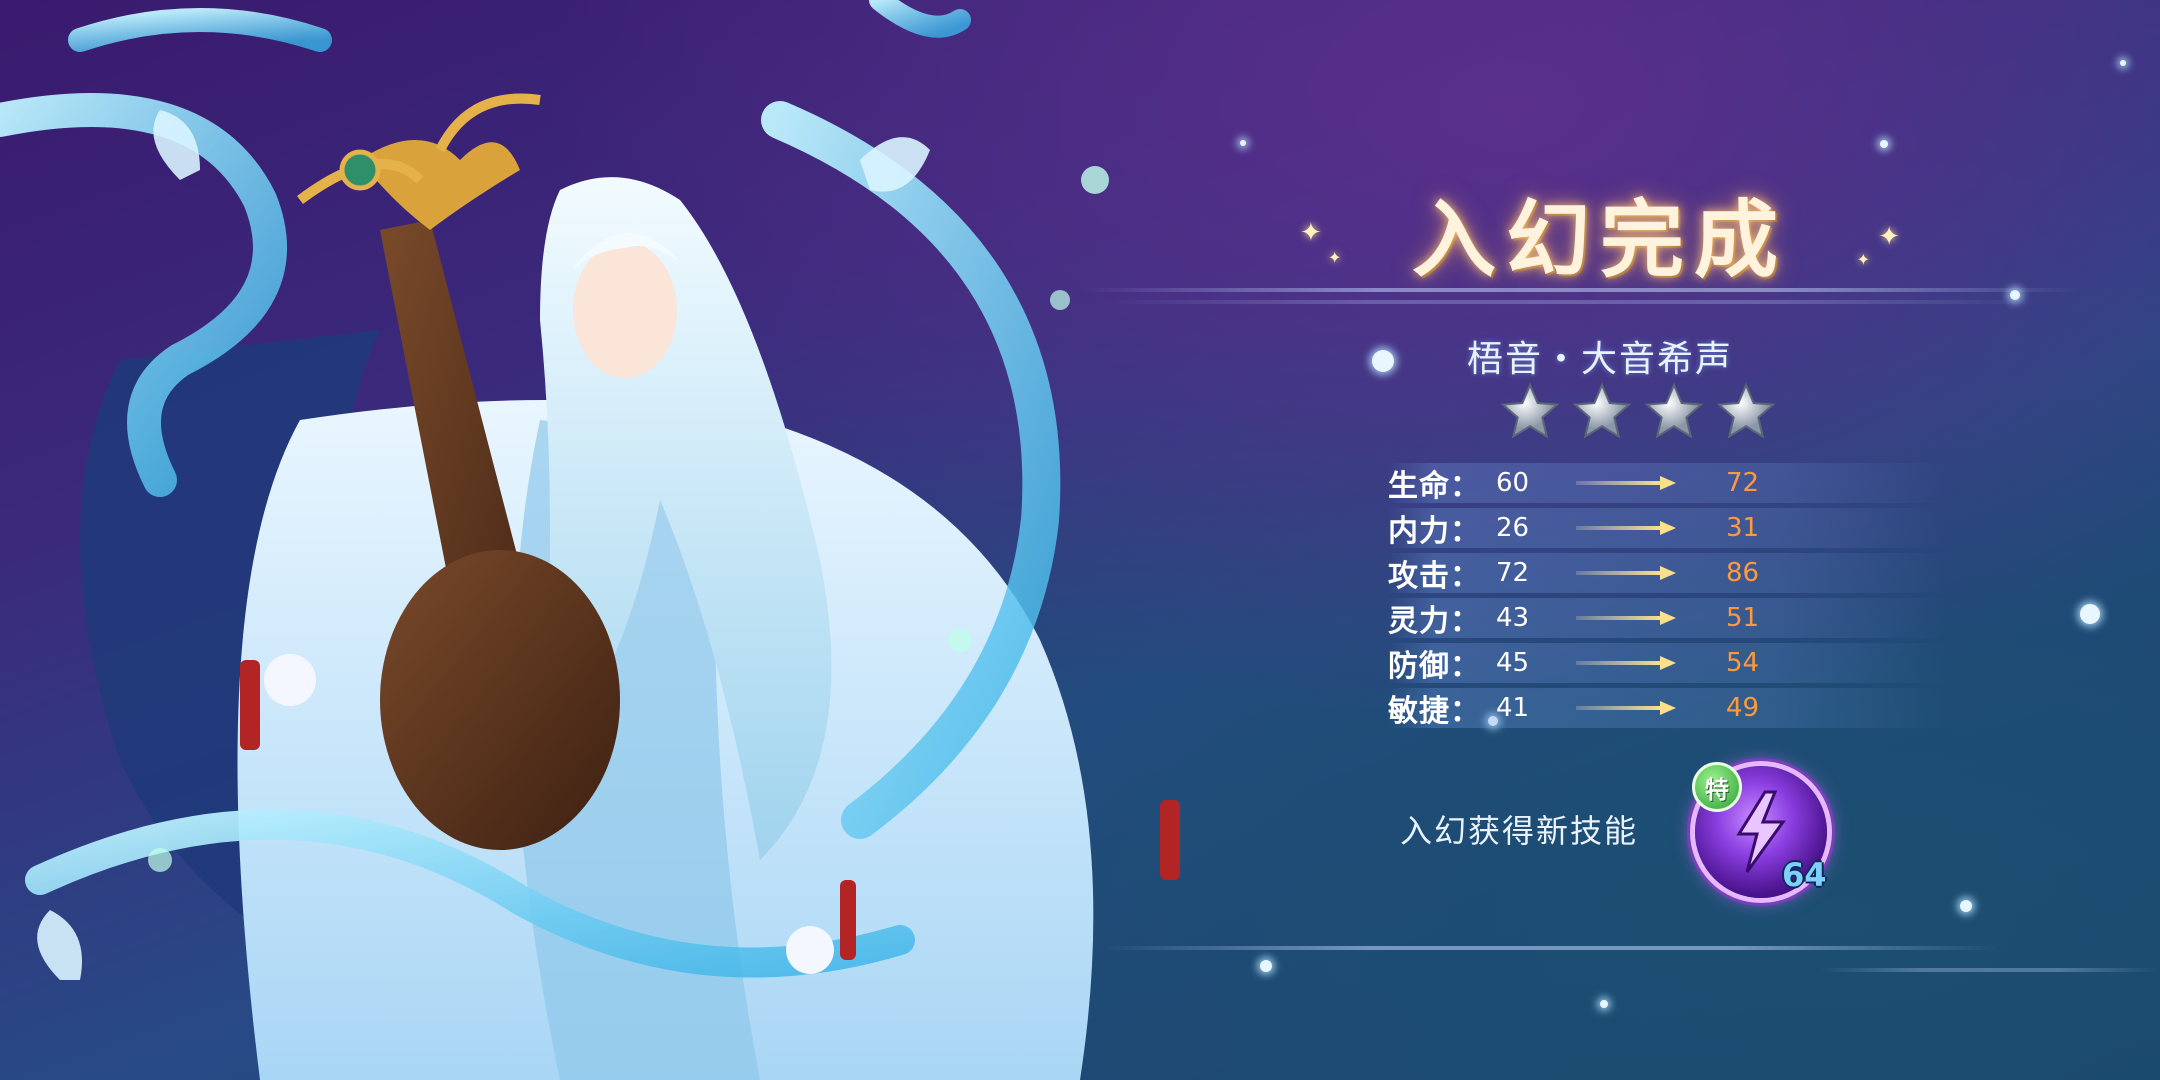 This screenshot has height=1080, width=2160. Describe the element at coordinates (1513, 573) in the screenshot. I see `stat-old-value: 72` at that location.